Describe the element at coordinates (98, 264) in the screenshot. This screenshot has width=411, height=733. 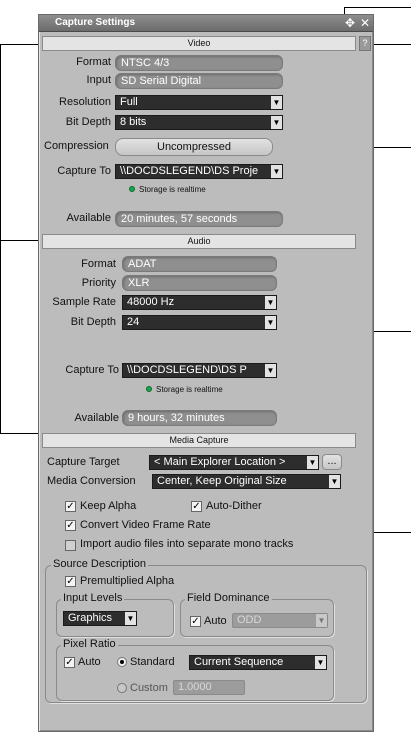
I see `audio-format-label: Format` at that location.